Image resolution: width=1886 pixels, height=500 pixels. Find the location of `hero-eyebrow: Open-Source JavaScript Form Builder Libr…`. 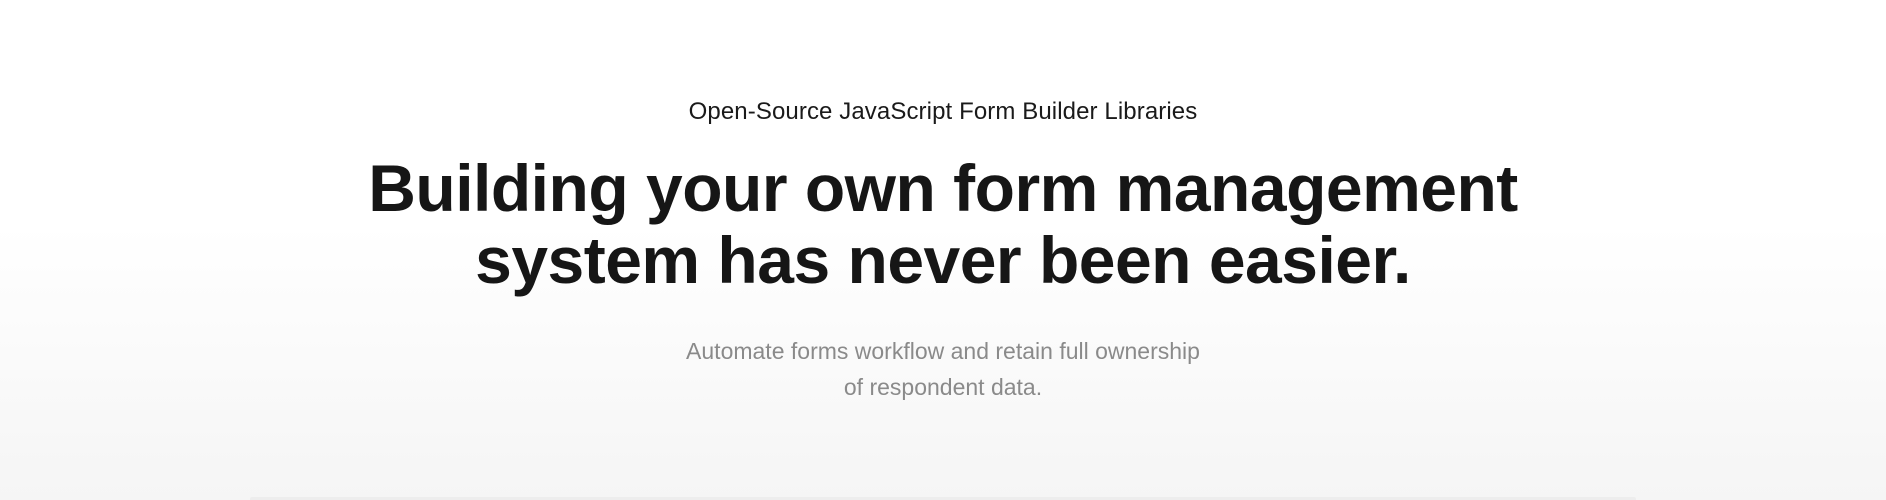

hero-eyebrow: Open-Source JavaScript Form Builder Libr… is located at coordinates (943, 111).